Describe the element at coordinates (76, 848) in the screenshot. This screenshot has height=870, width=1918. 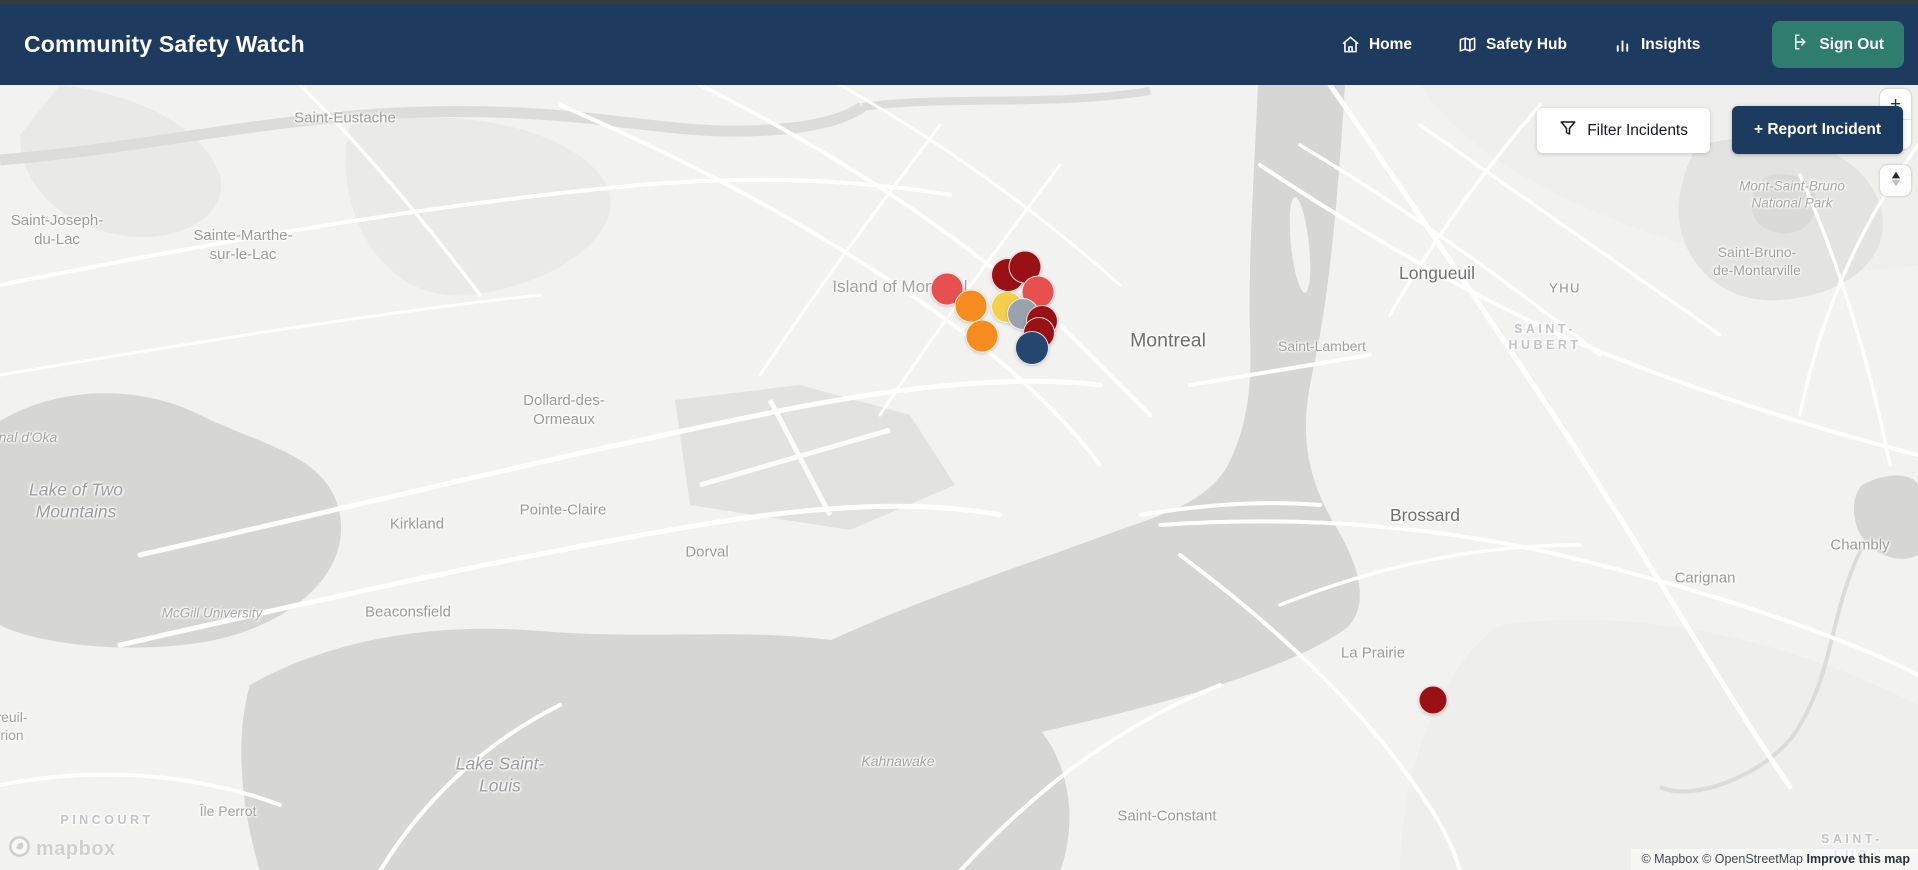
I see `mapbox-logo-word: mapbox` at that location.